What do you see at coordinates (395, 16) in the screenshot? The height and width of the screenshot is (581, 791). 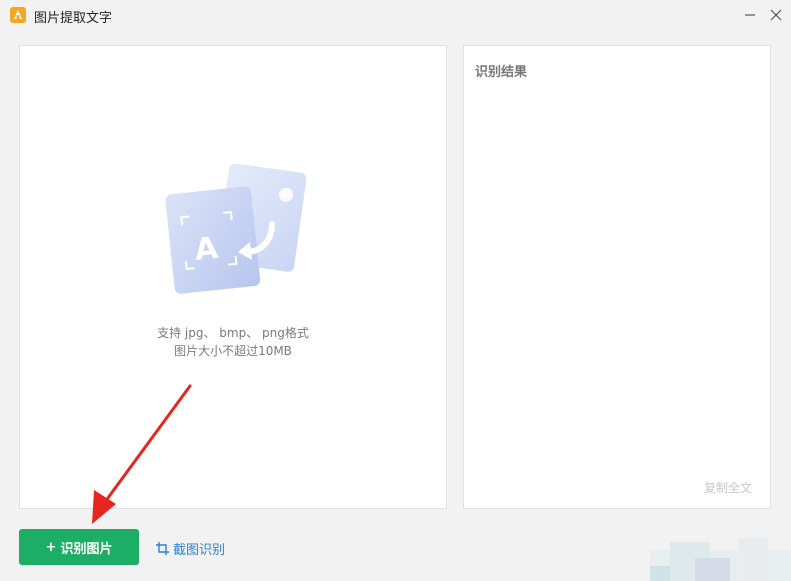 I see `title-bar: 图片提取文字` at bounding box center [395, 16].